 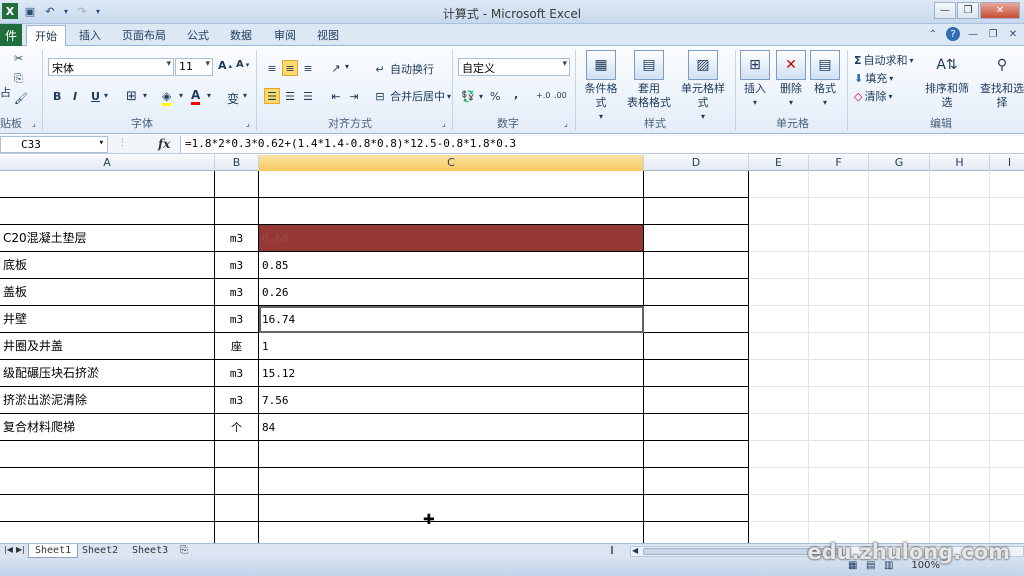 I want to click on format-painter-icon: 🖌, so click(x=21, y=98).